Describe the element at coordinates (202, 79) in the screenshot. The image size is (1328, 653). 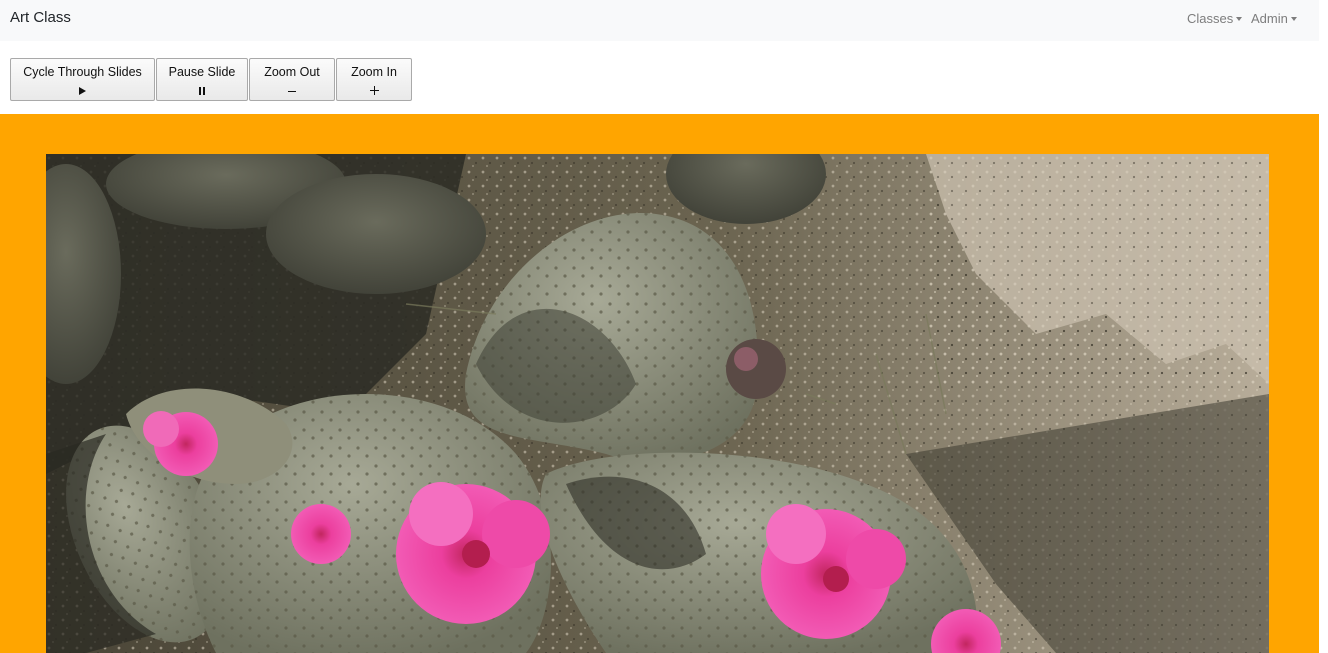
I see `pause-slide-button: Pause Slide` at that location.